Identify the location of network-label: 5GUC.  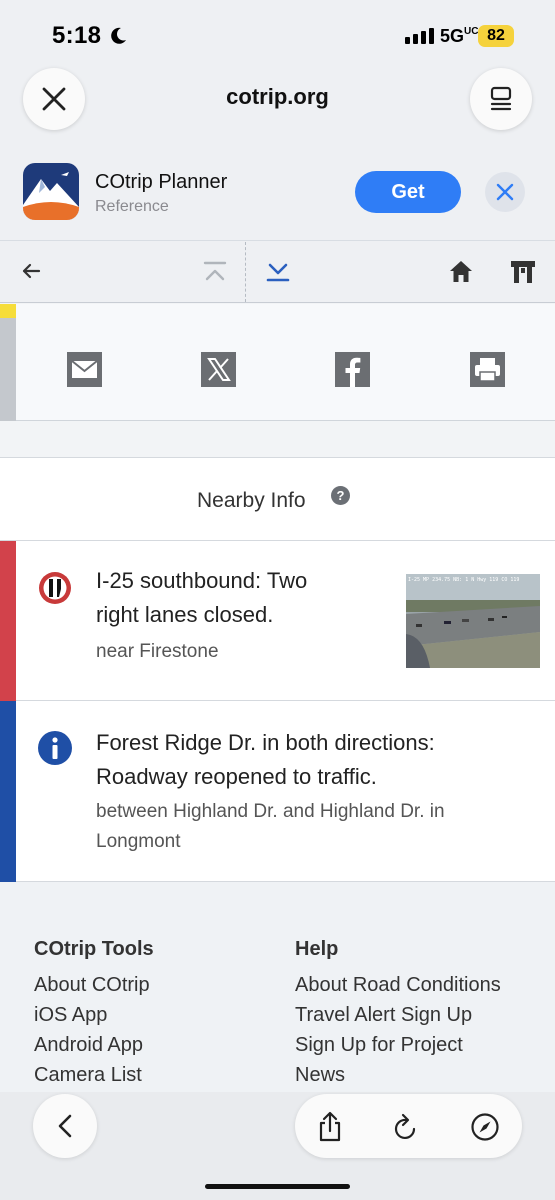
(459, 36).